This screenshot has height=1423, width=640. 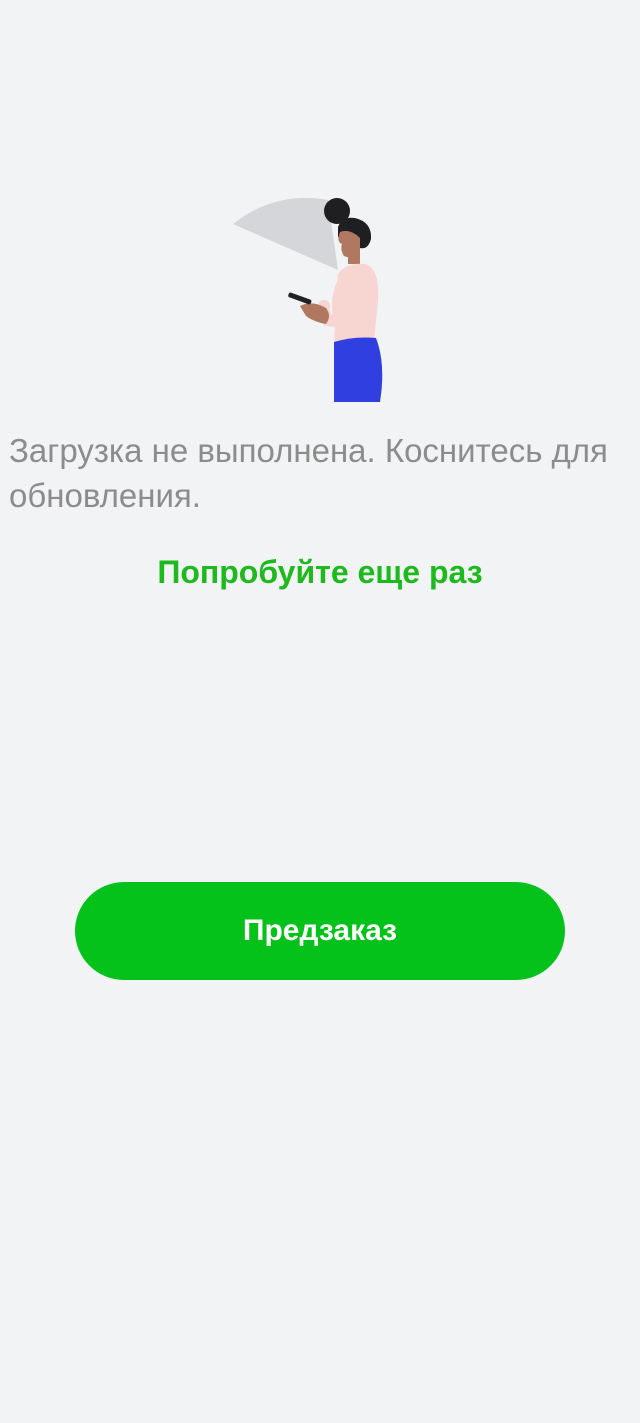 I want to click on phone, so click(x=300, y=298).